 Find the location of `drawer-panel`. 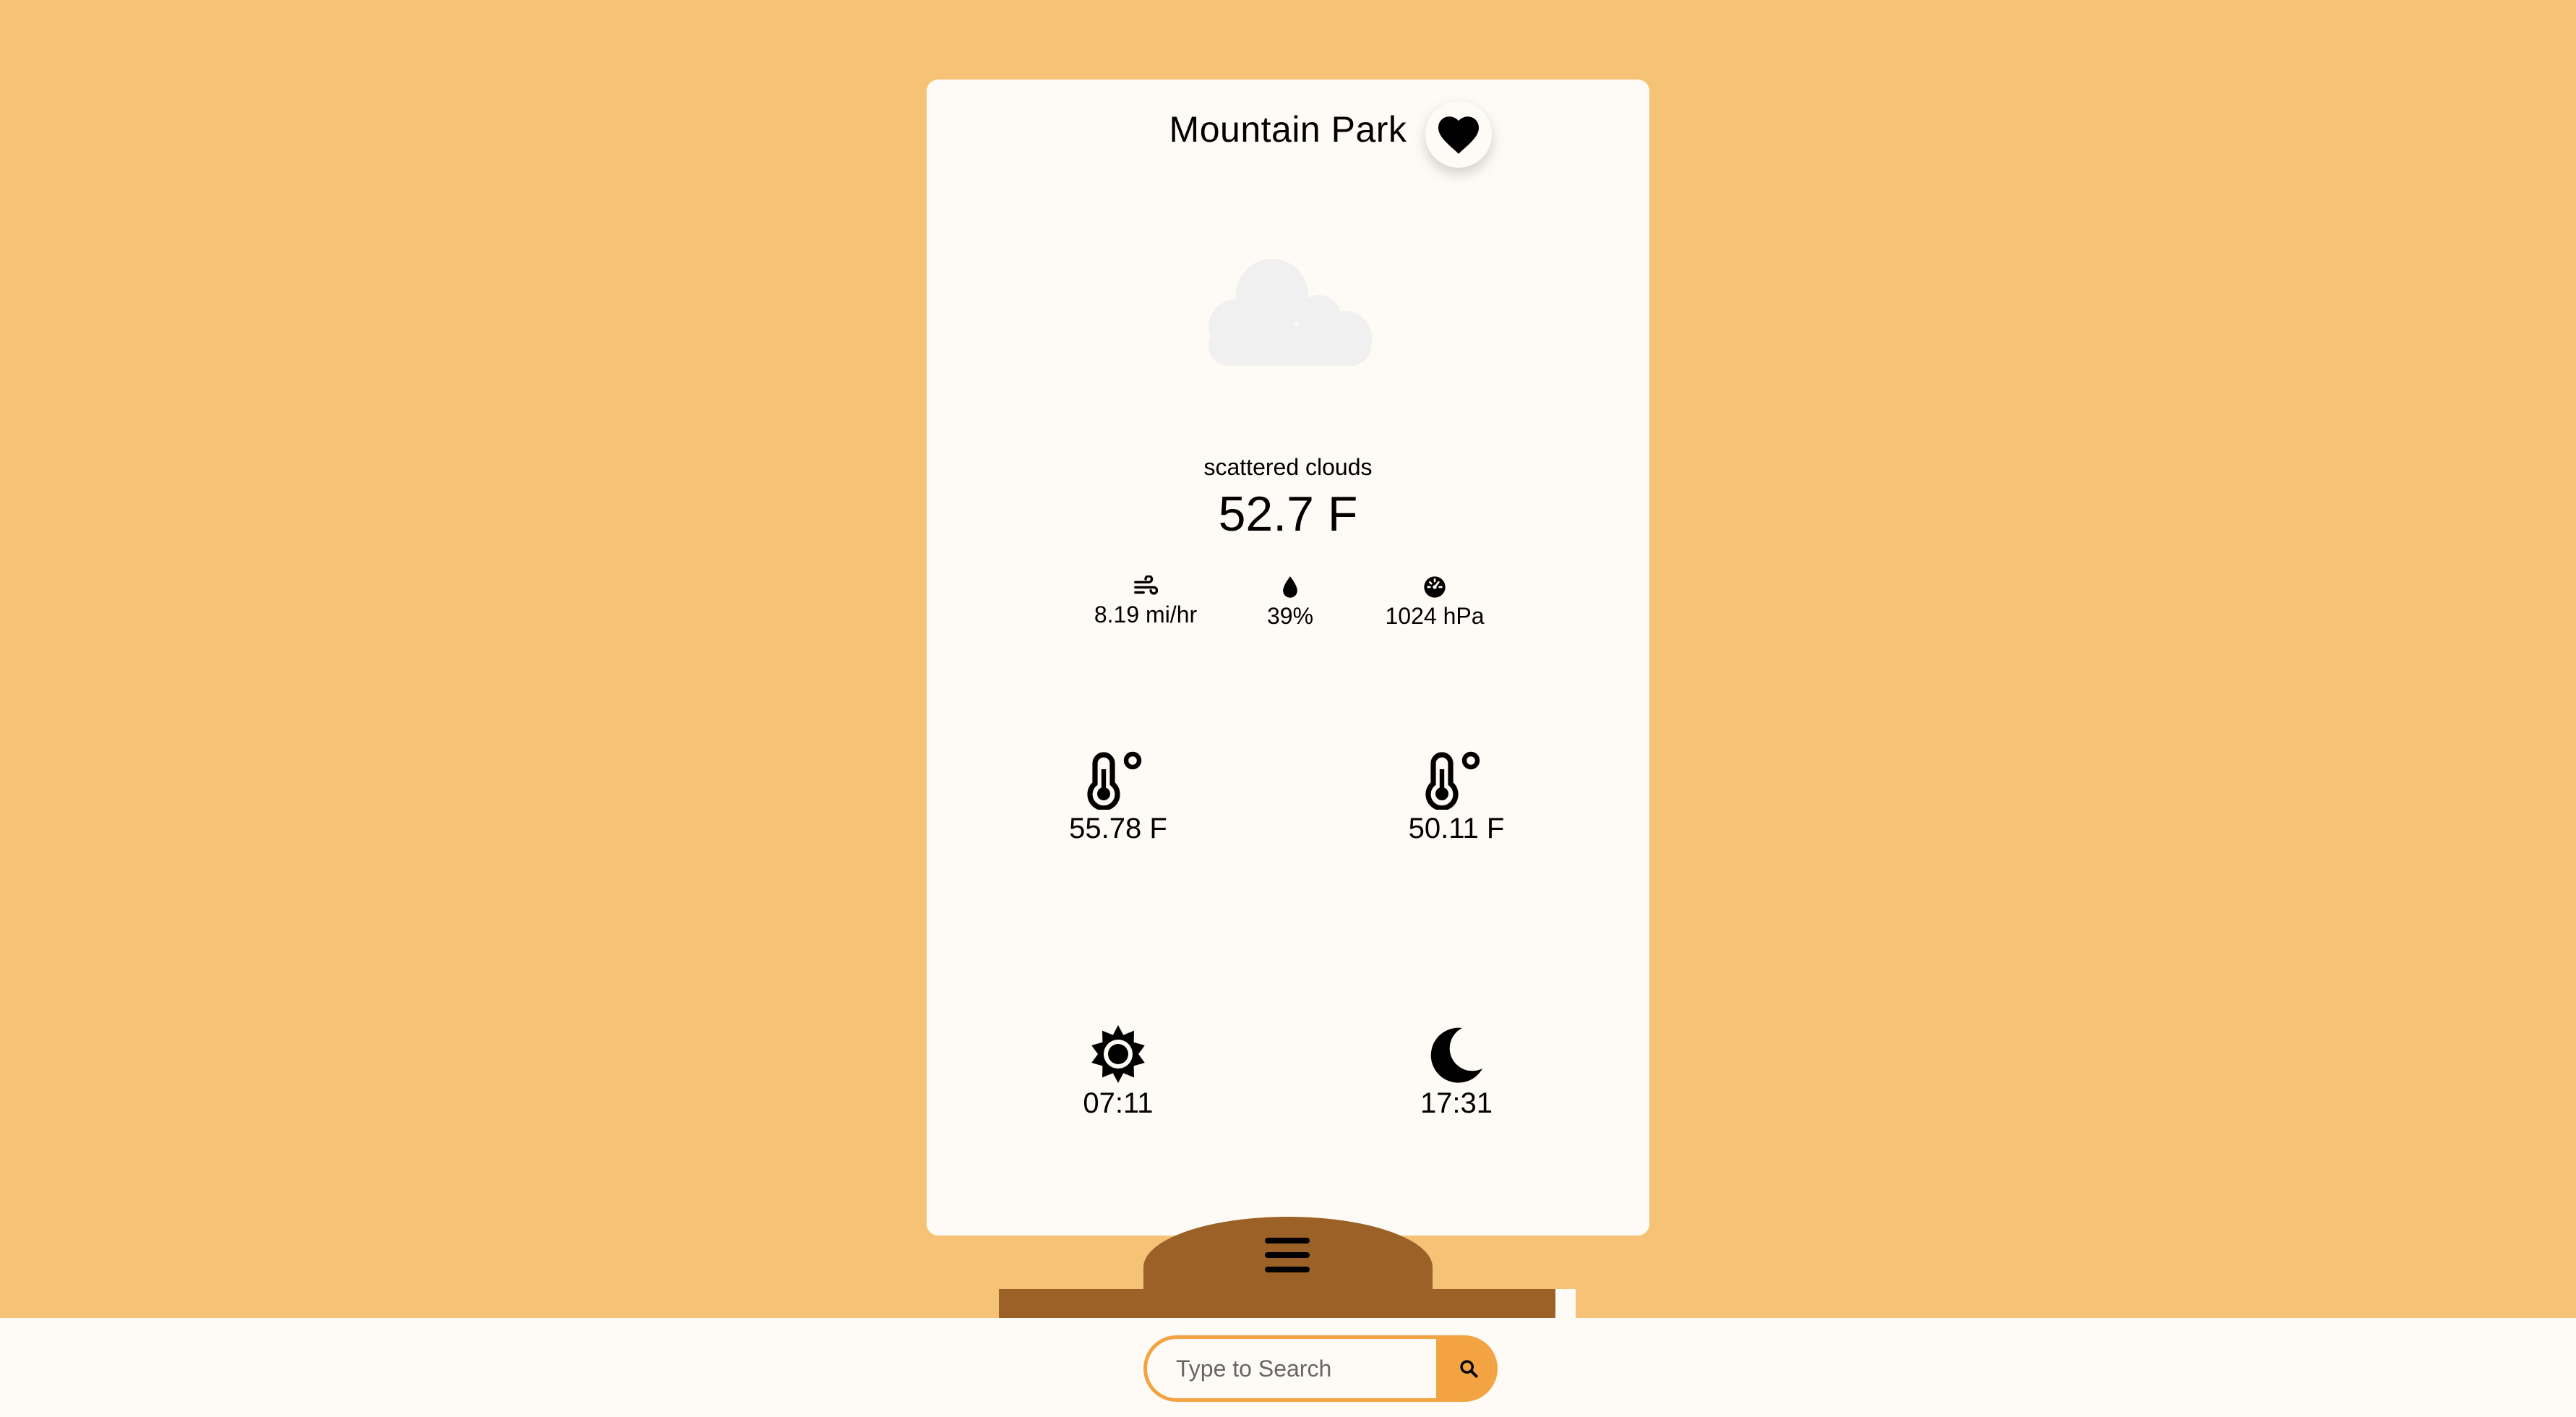

drawer-panel is located at coordinates (1277, 1303).